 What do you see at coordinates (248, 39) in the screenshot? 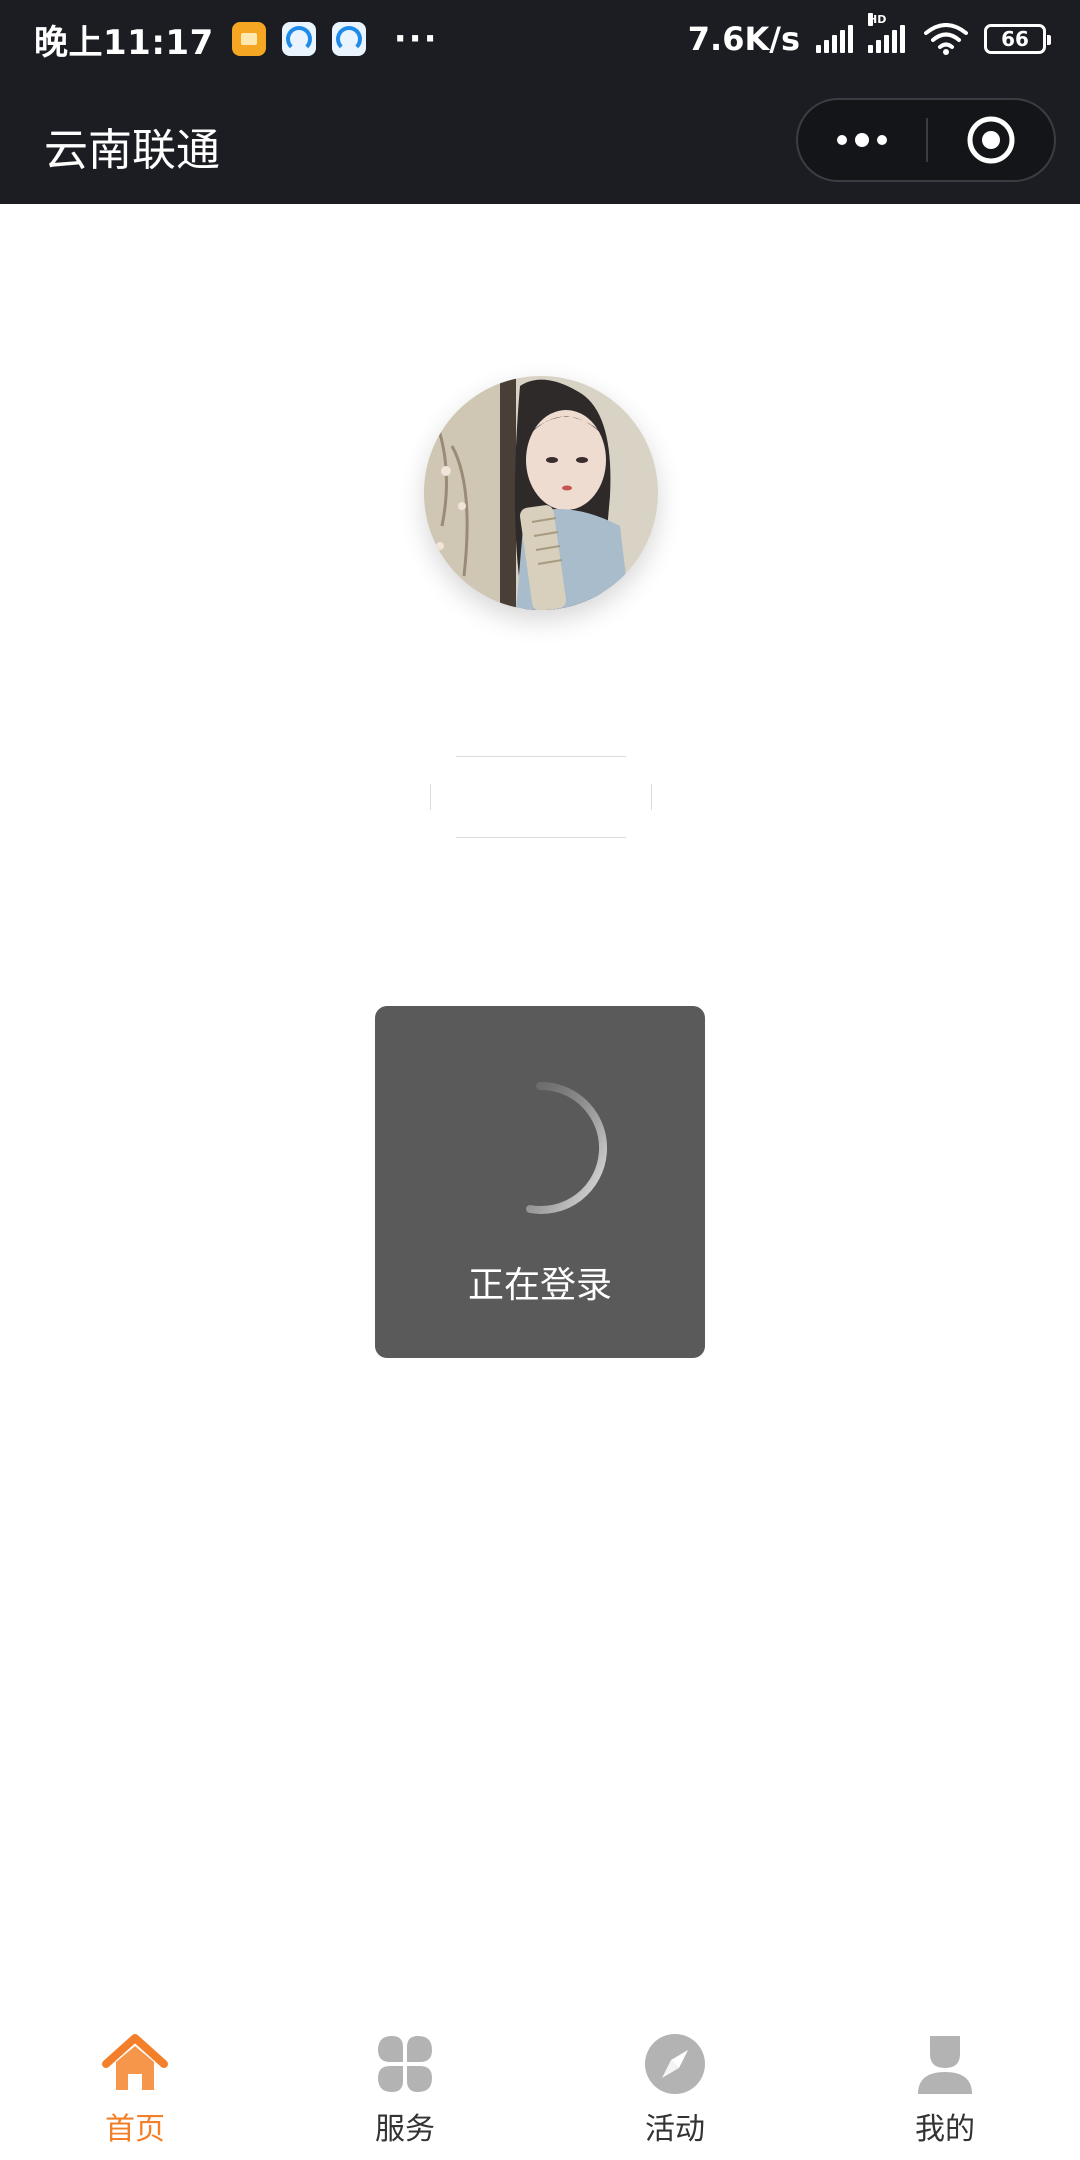
I see `message-icon` at bounding box center [248, 39].